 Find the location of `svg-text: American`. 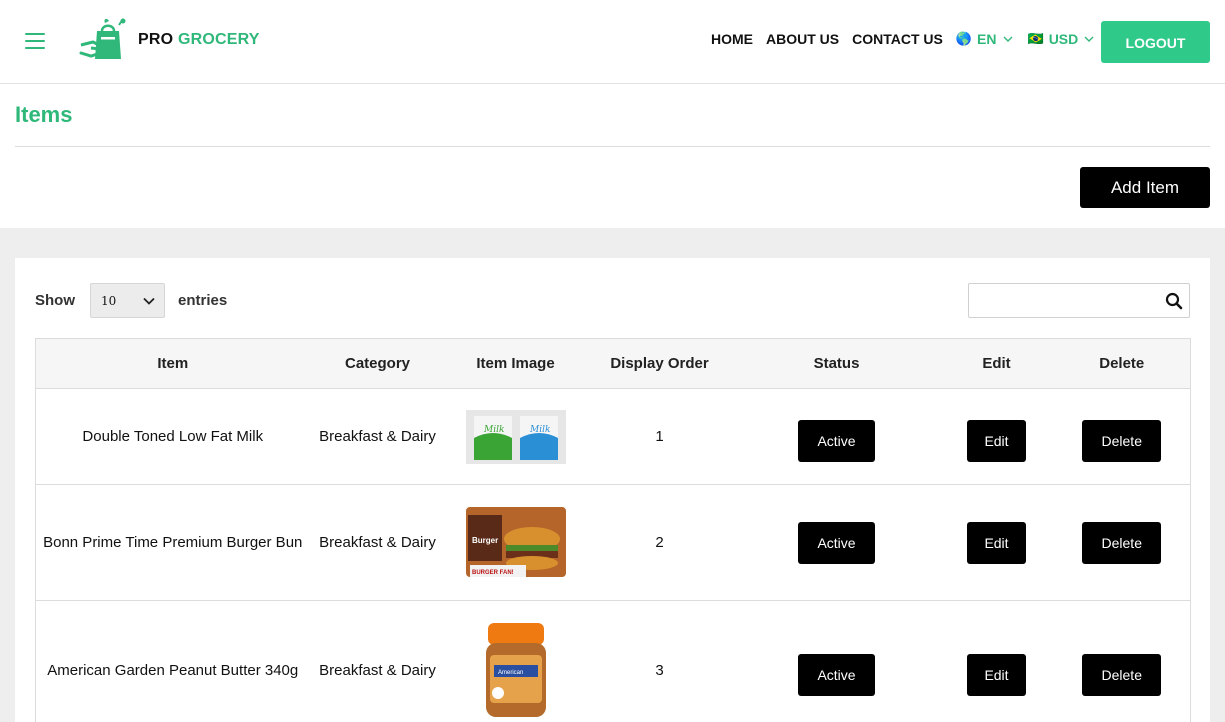

svg-text: American is located at coordinates (510, 673).